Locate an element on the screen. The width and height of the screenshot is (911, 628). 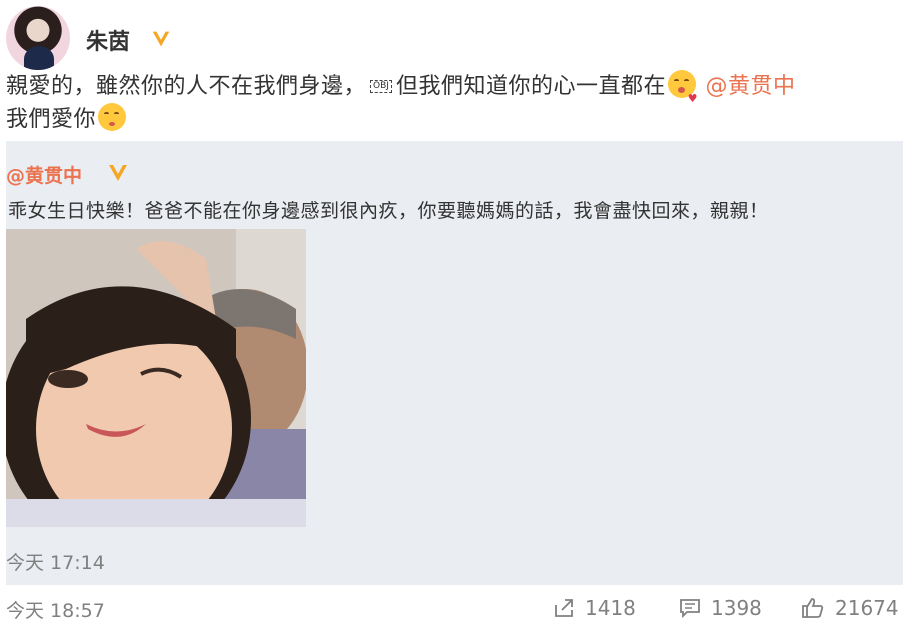
object-placeholder: OBJ is located at coordinates (381, 86).